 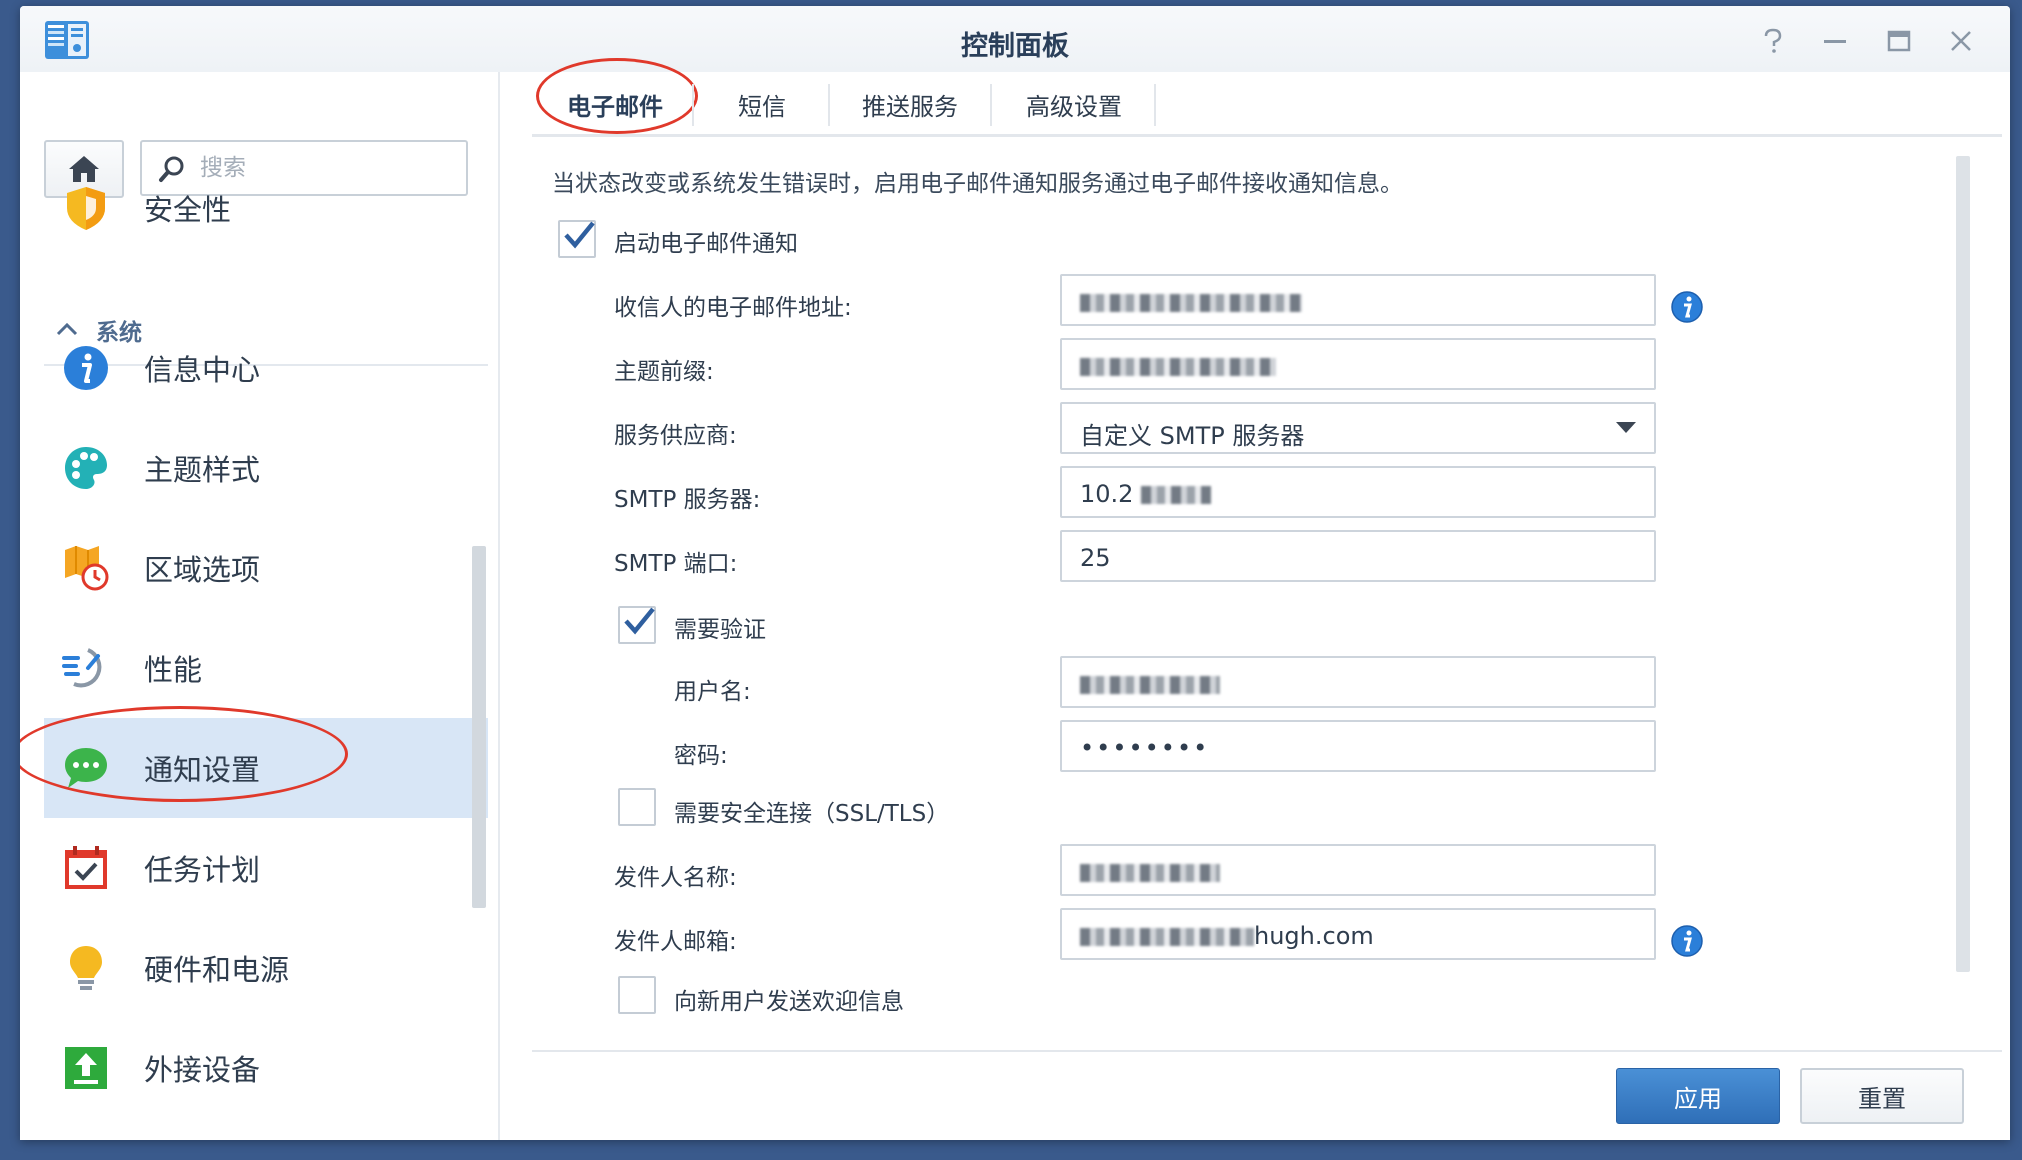 What do you see at coordinates (188, 210) in the screenshot?
I see `sidebar-item-label: 安全性` at bounding box center [188, 210].